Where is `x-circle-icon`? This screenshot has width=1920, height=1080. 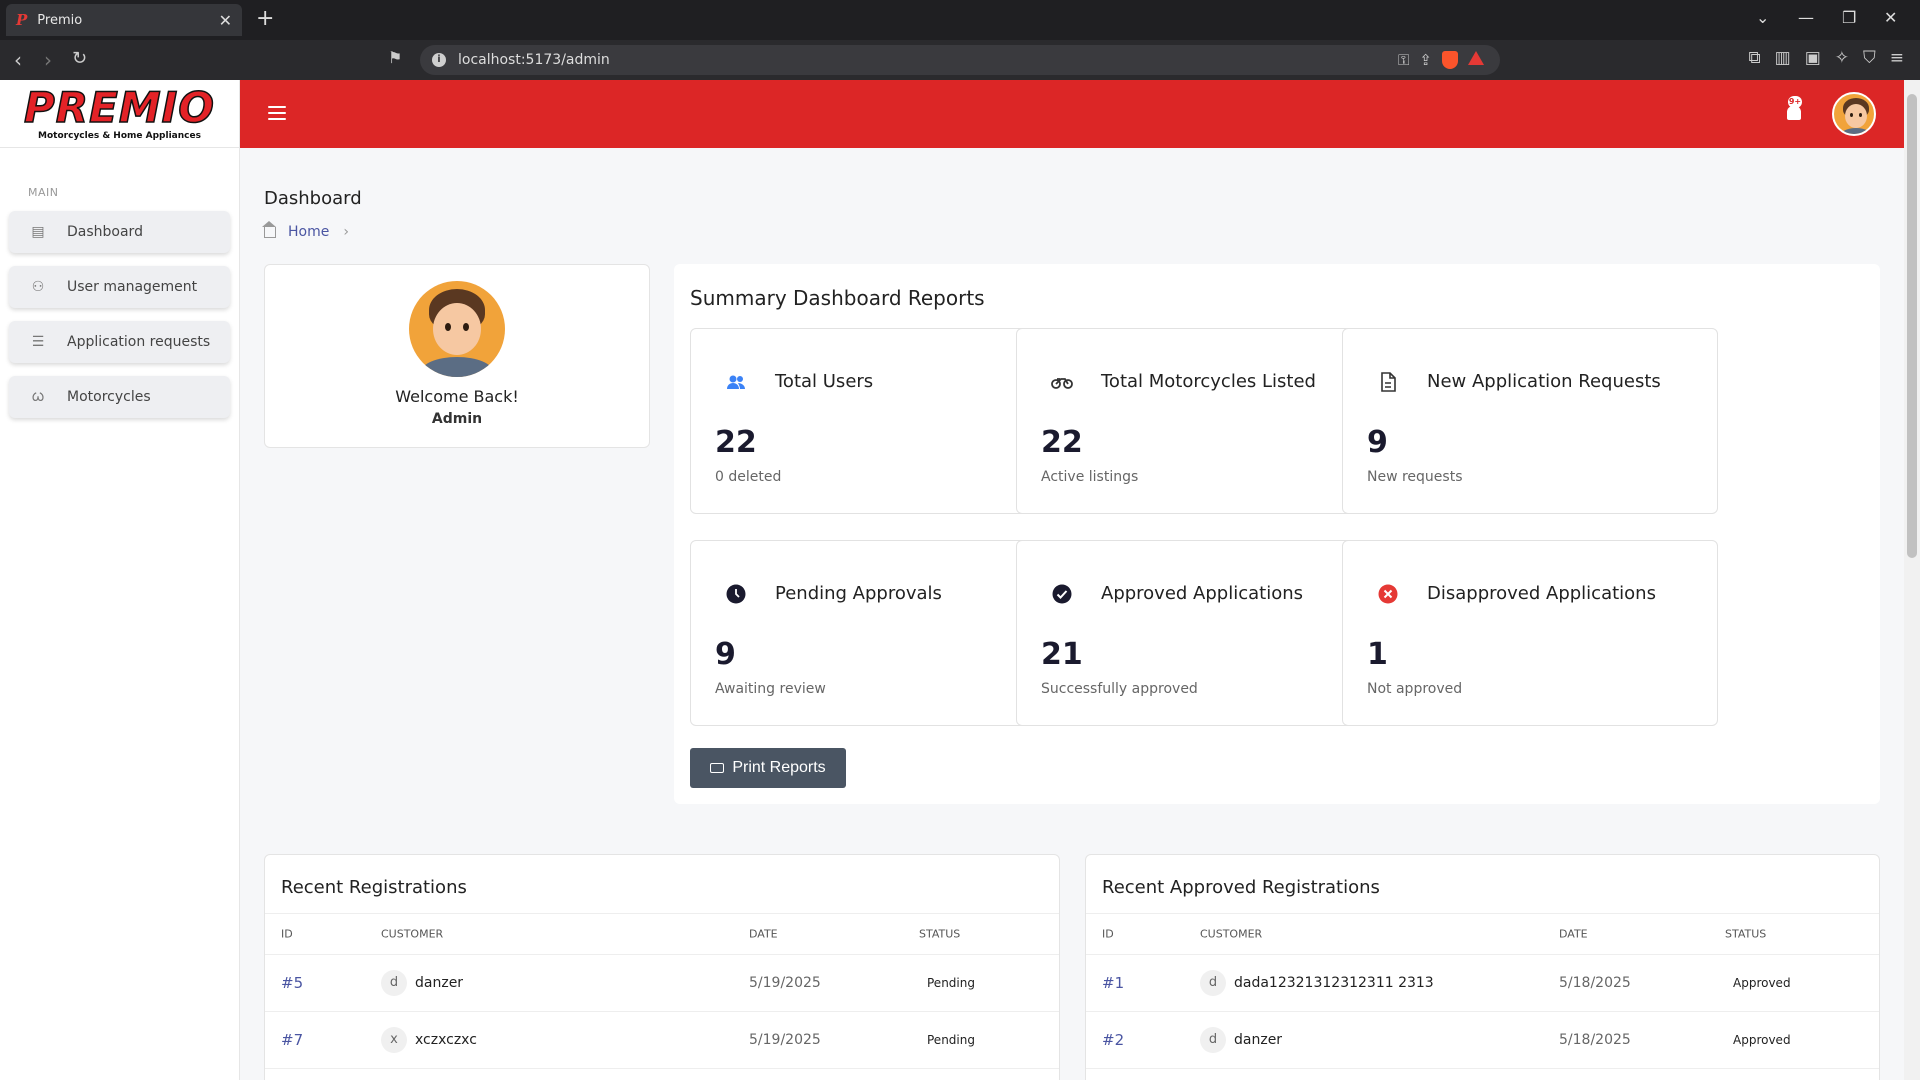 x-circle-icon is located at coordinates (1388, 594).